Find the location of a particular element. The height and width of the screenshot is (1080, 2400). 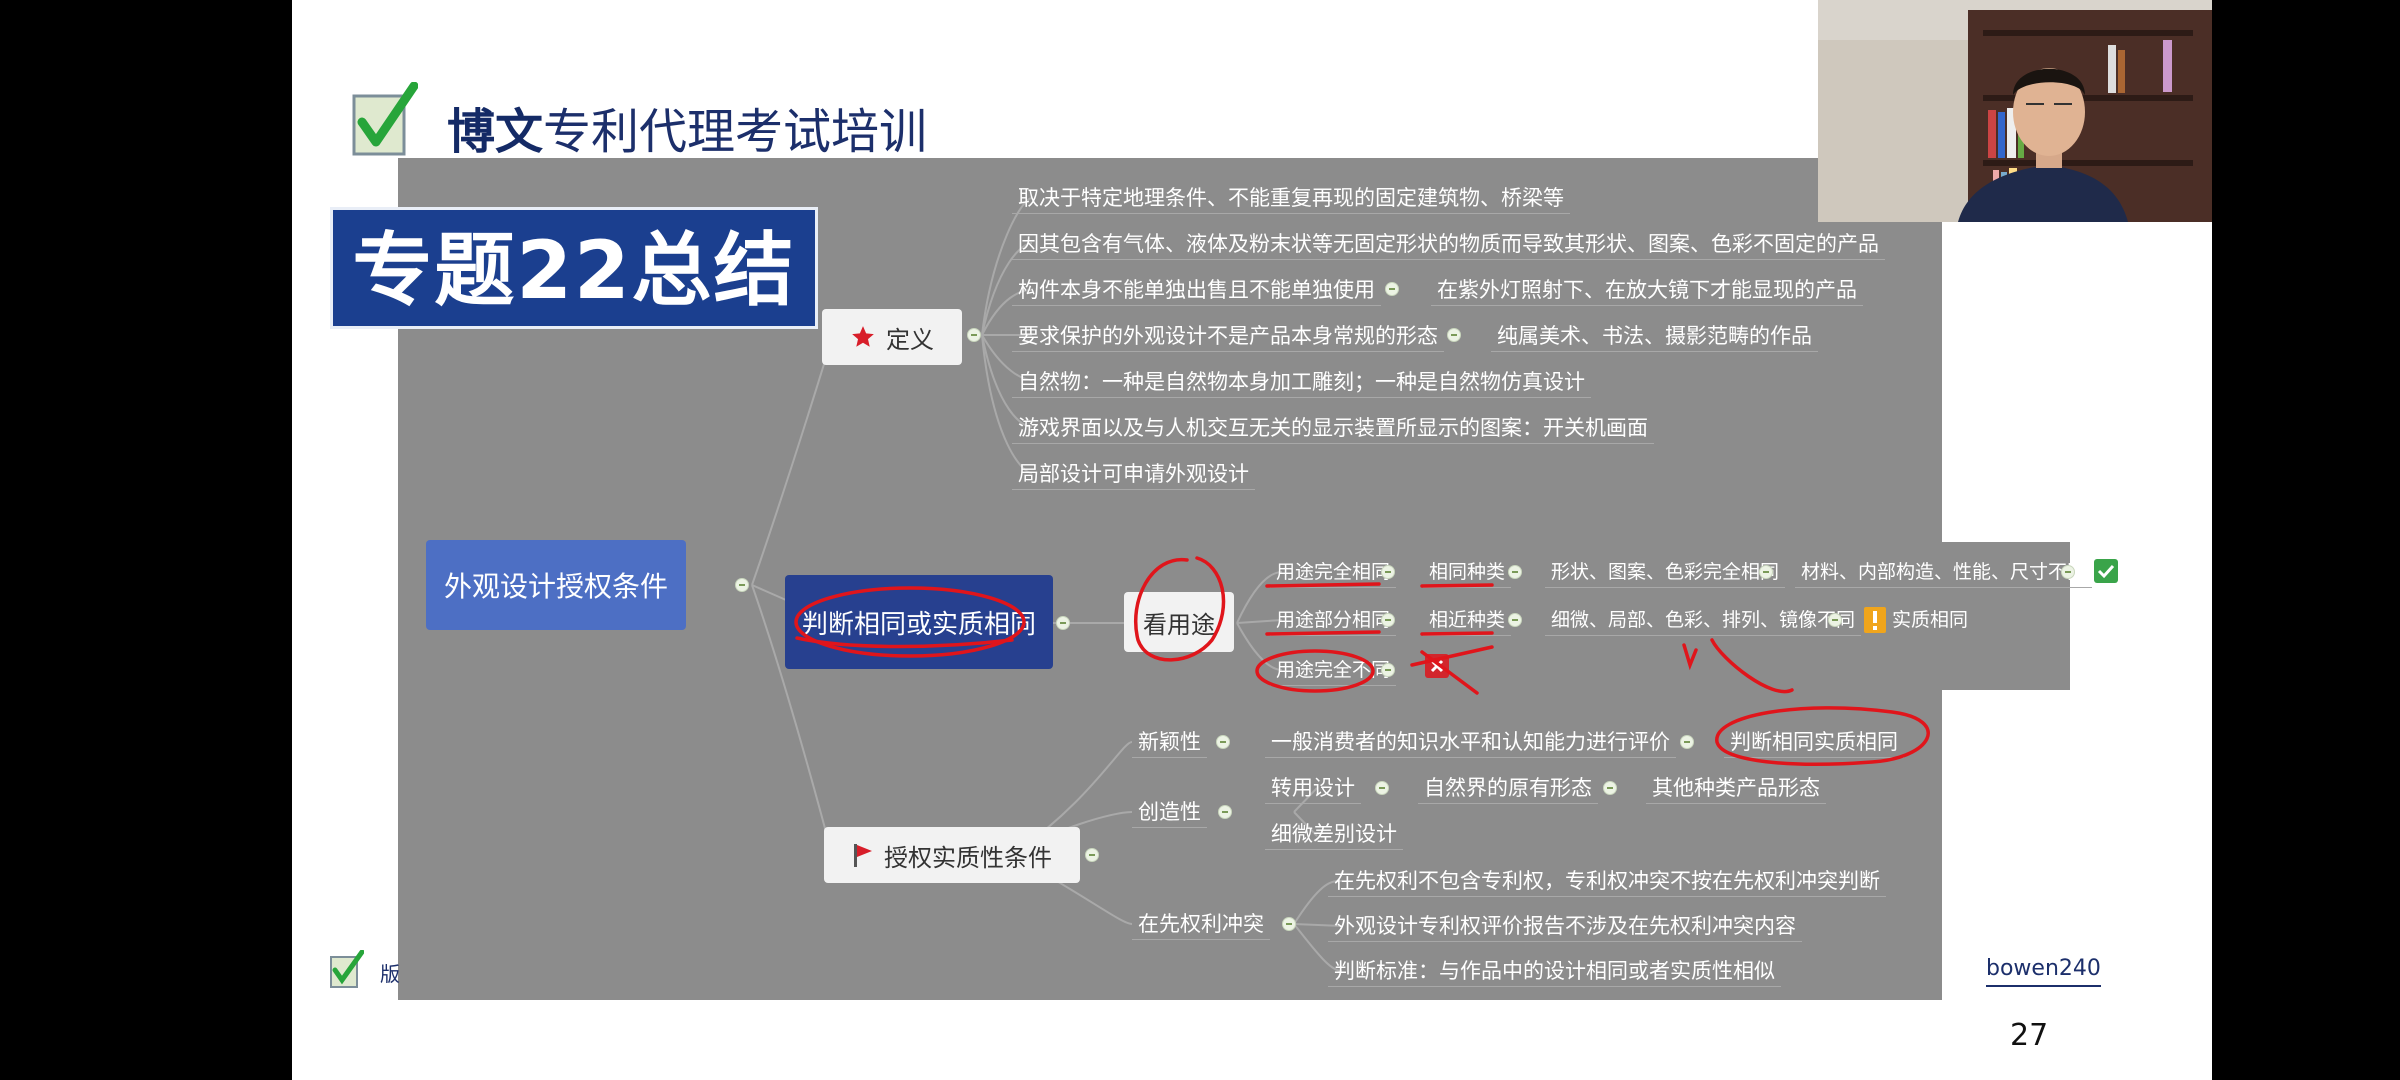

webcam-feed is located at coordinates (2015, 111).